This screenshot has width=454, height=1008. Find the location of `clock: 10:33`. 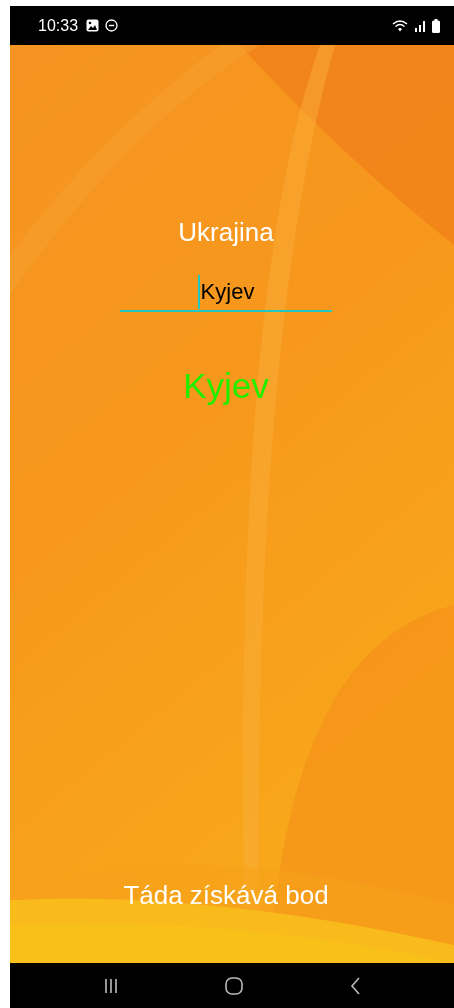

clock: 10:33 is located at coordinates (58, 25).